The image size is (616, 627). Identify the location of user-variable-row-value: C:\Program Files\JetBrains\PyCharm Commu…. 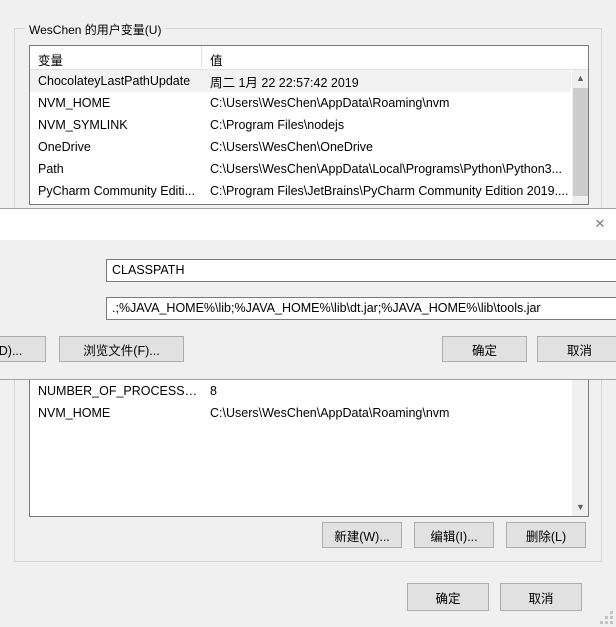
(389, 191).